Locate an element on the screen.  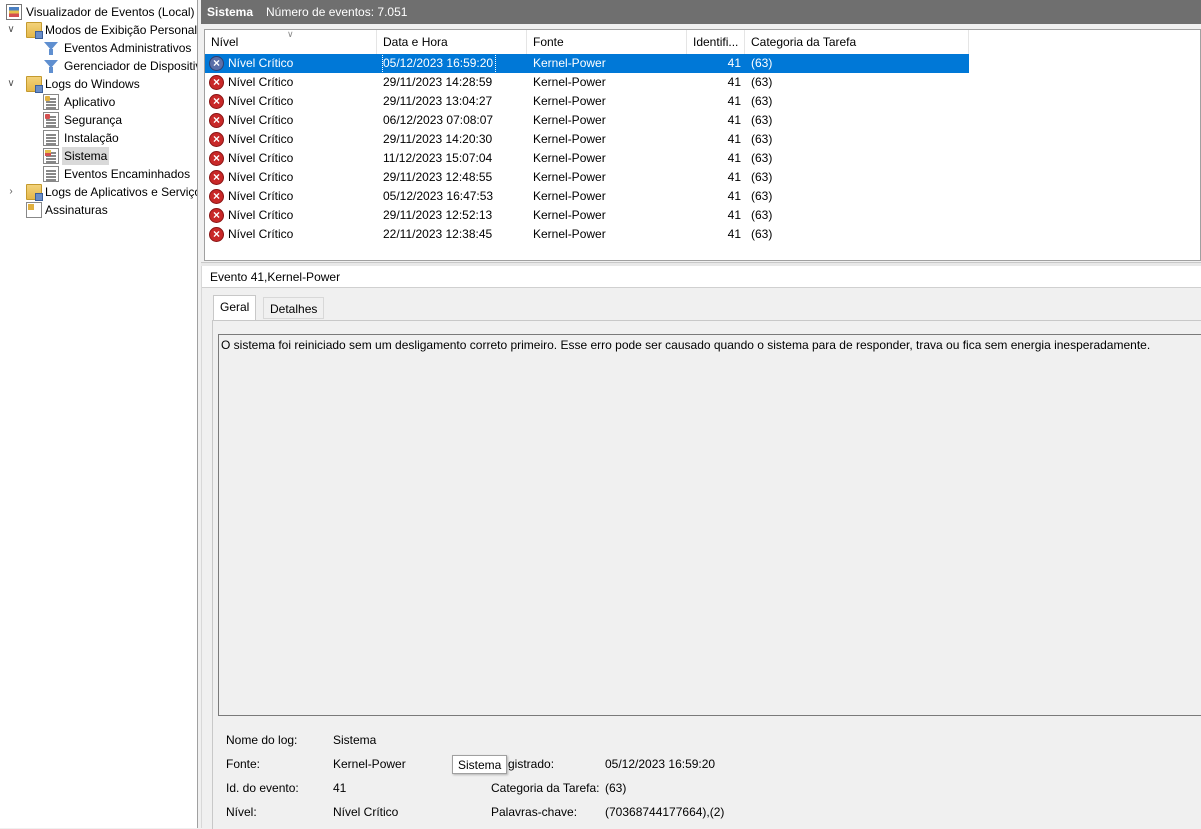
cell-date: 11/12/2023 15:07:04 is located at coordinates (438, 158).